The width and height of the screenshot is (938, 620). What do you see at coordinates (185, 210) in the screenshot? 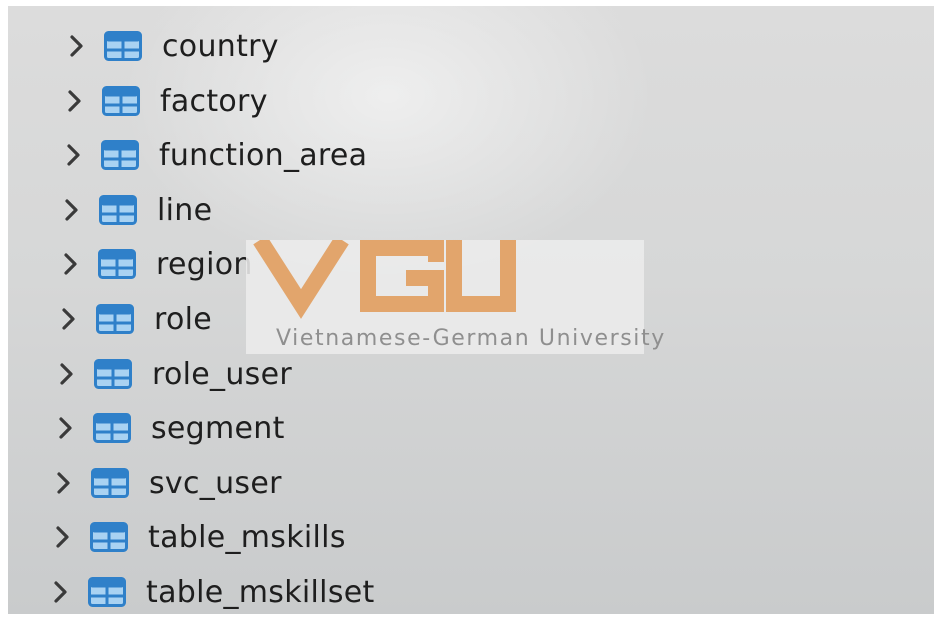
I see `tree-item-label: line` at bounding box center [185, 210].